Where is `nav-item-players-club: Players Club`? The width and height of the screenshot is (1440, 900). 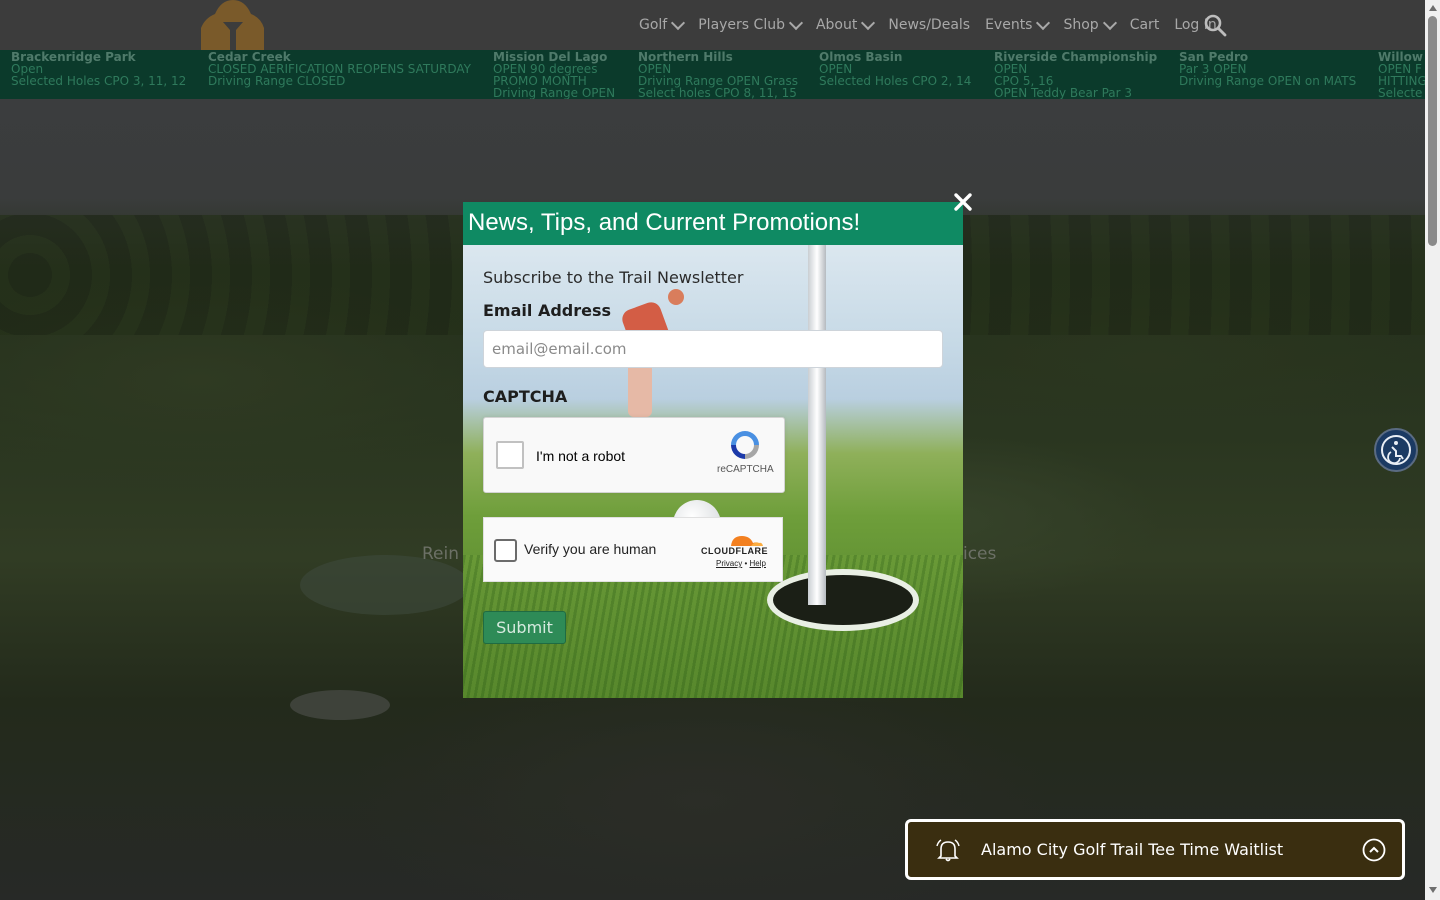 nav-item-players-club: Players Club is located at coordinates (751, 24).